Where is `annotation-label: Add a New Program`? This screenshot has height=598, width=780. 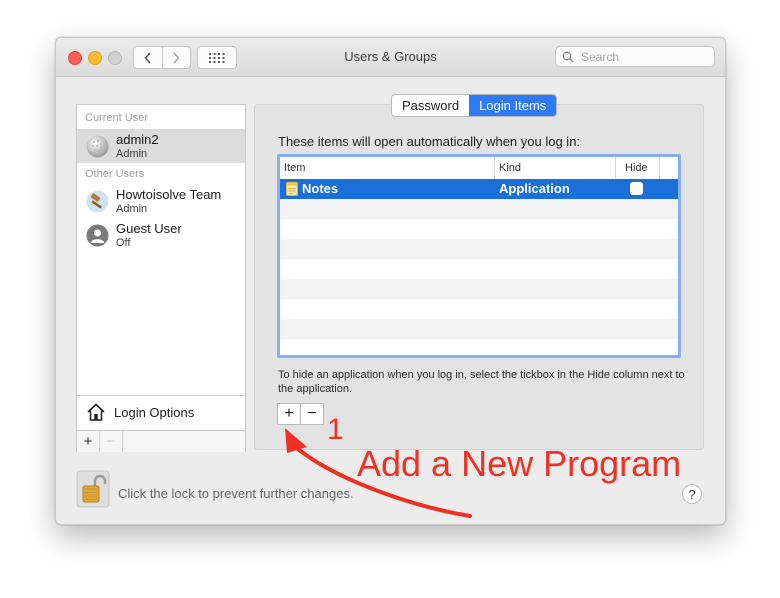
annotation-label: Add a New Program is located at coordinates (519, 463).